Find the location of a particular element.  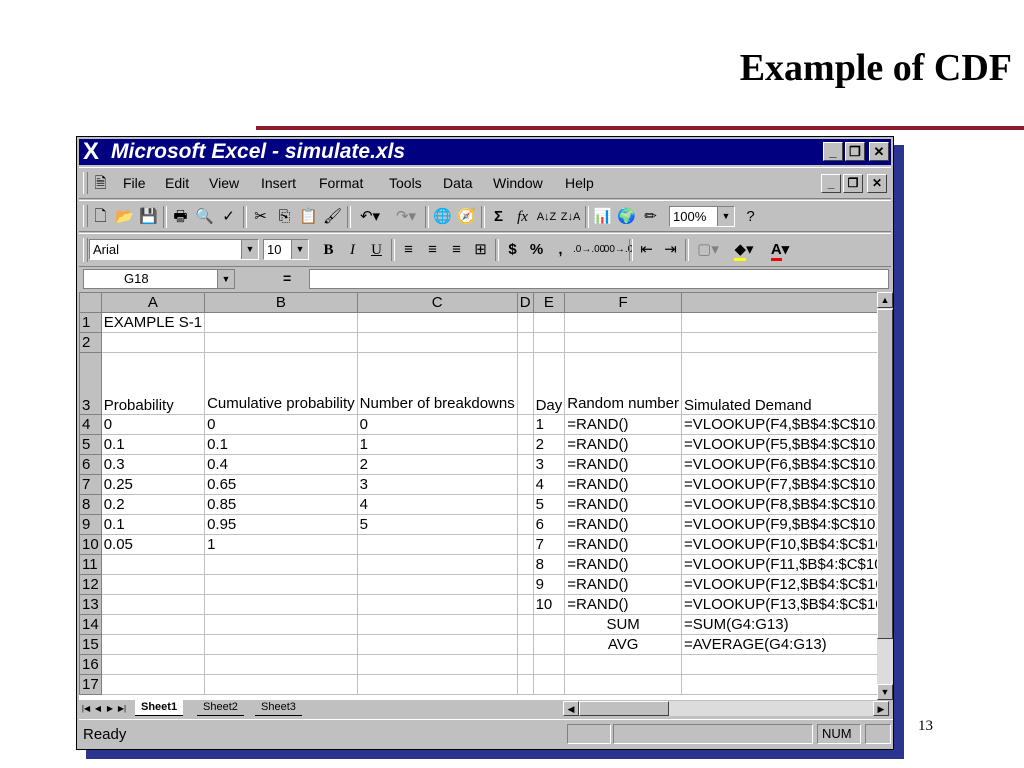

row-header: 9 is located at coordinates (90, 524).